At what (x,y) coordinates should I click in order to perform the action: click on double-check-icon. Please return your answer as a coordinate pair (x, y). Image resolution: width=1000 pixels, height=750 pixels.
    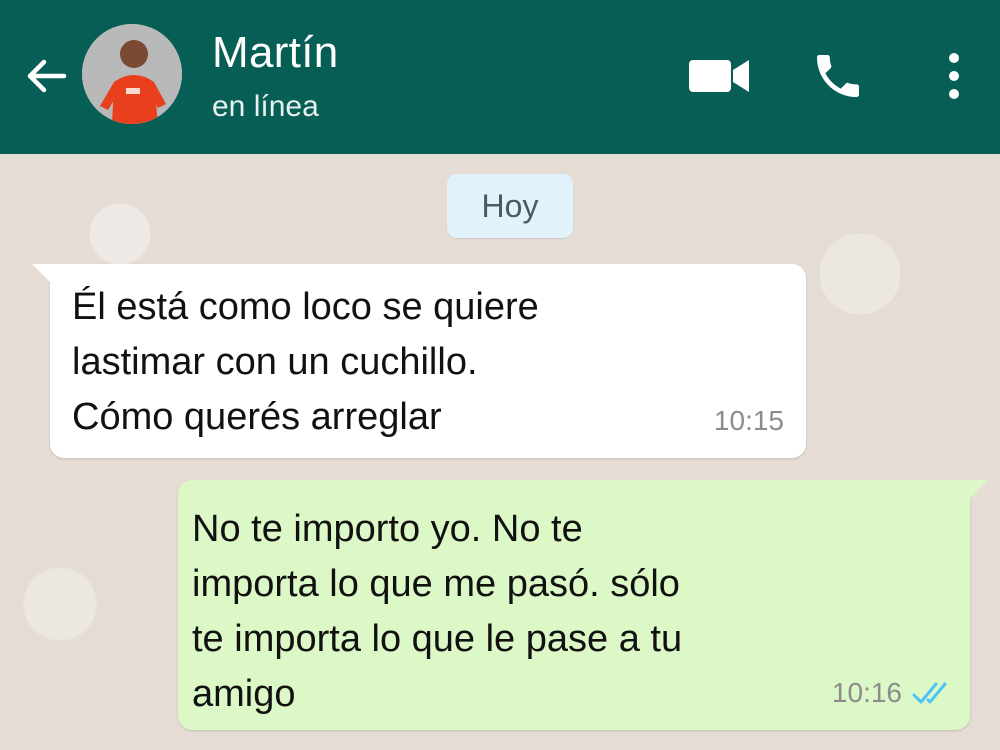
    Looking at the image, I should click on (929, 693).